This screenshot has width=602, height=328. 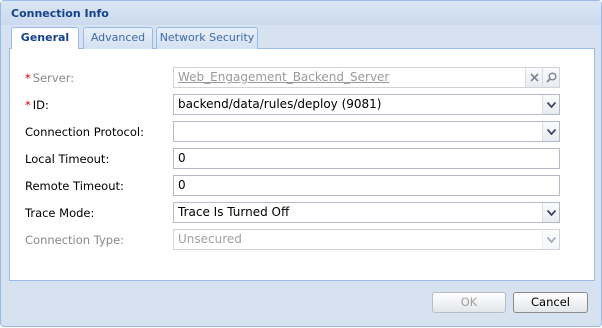 What do you see at coordinates (366, 158) in the screenshot?
I see `local-timeout-input: 0` at bounding box center [366, 158].